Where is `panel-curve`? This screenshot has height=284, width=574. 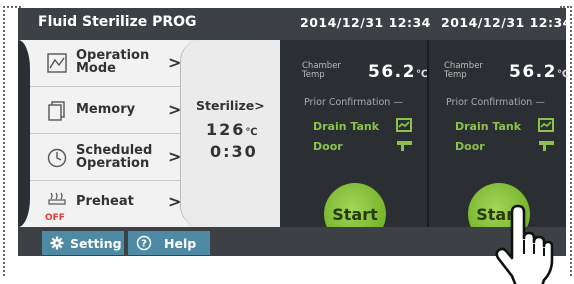 panel-curve is located at coordinates (24, 133).